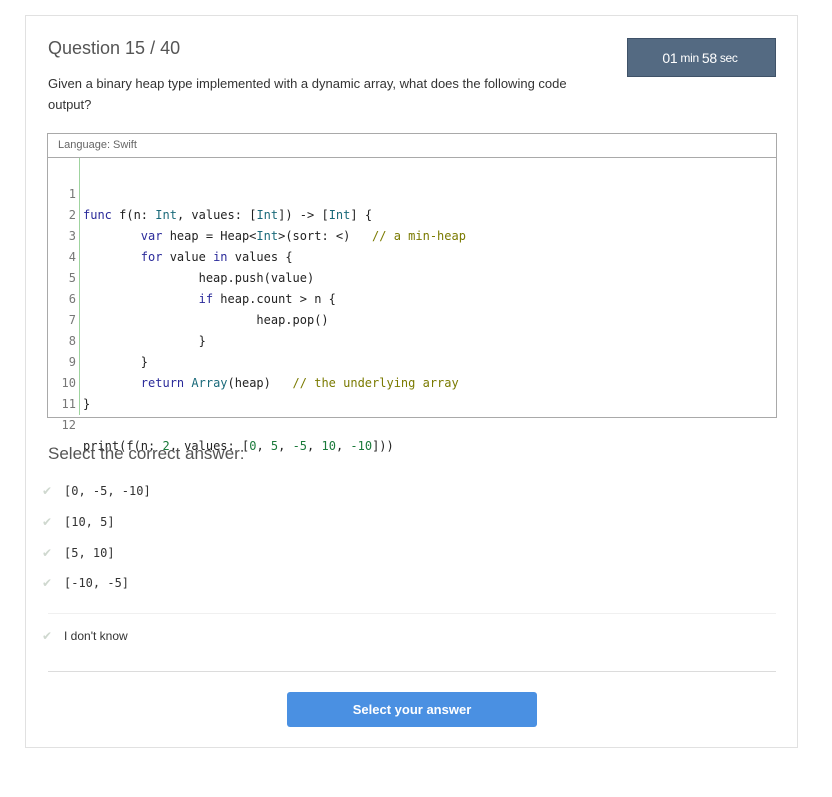 This screenshot has height=797, width=832. What do you see at coordinates (670, 57) in the screenshot?
I see `timer-minutes: 01` at bounding box center [670, 57].